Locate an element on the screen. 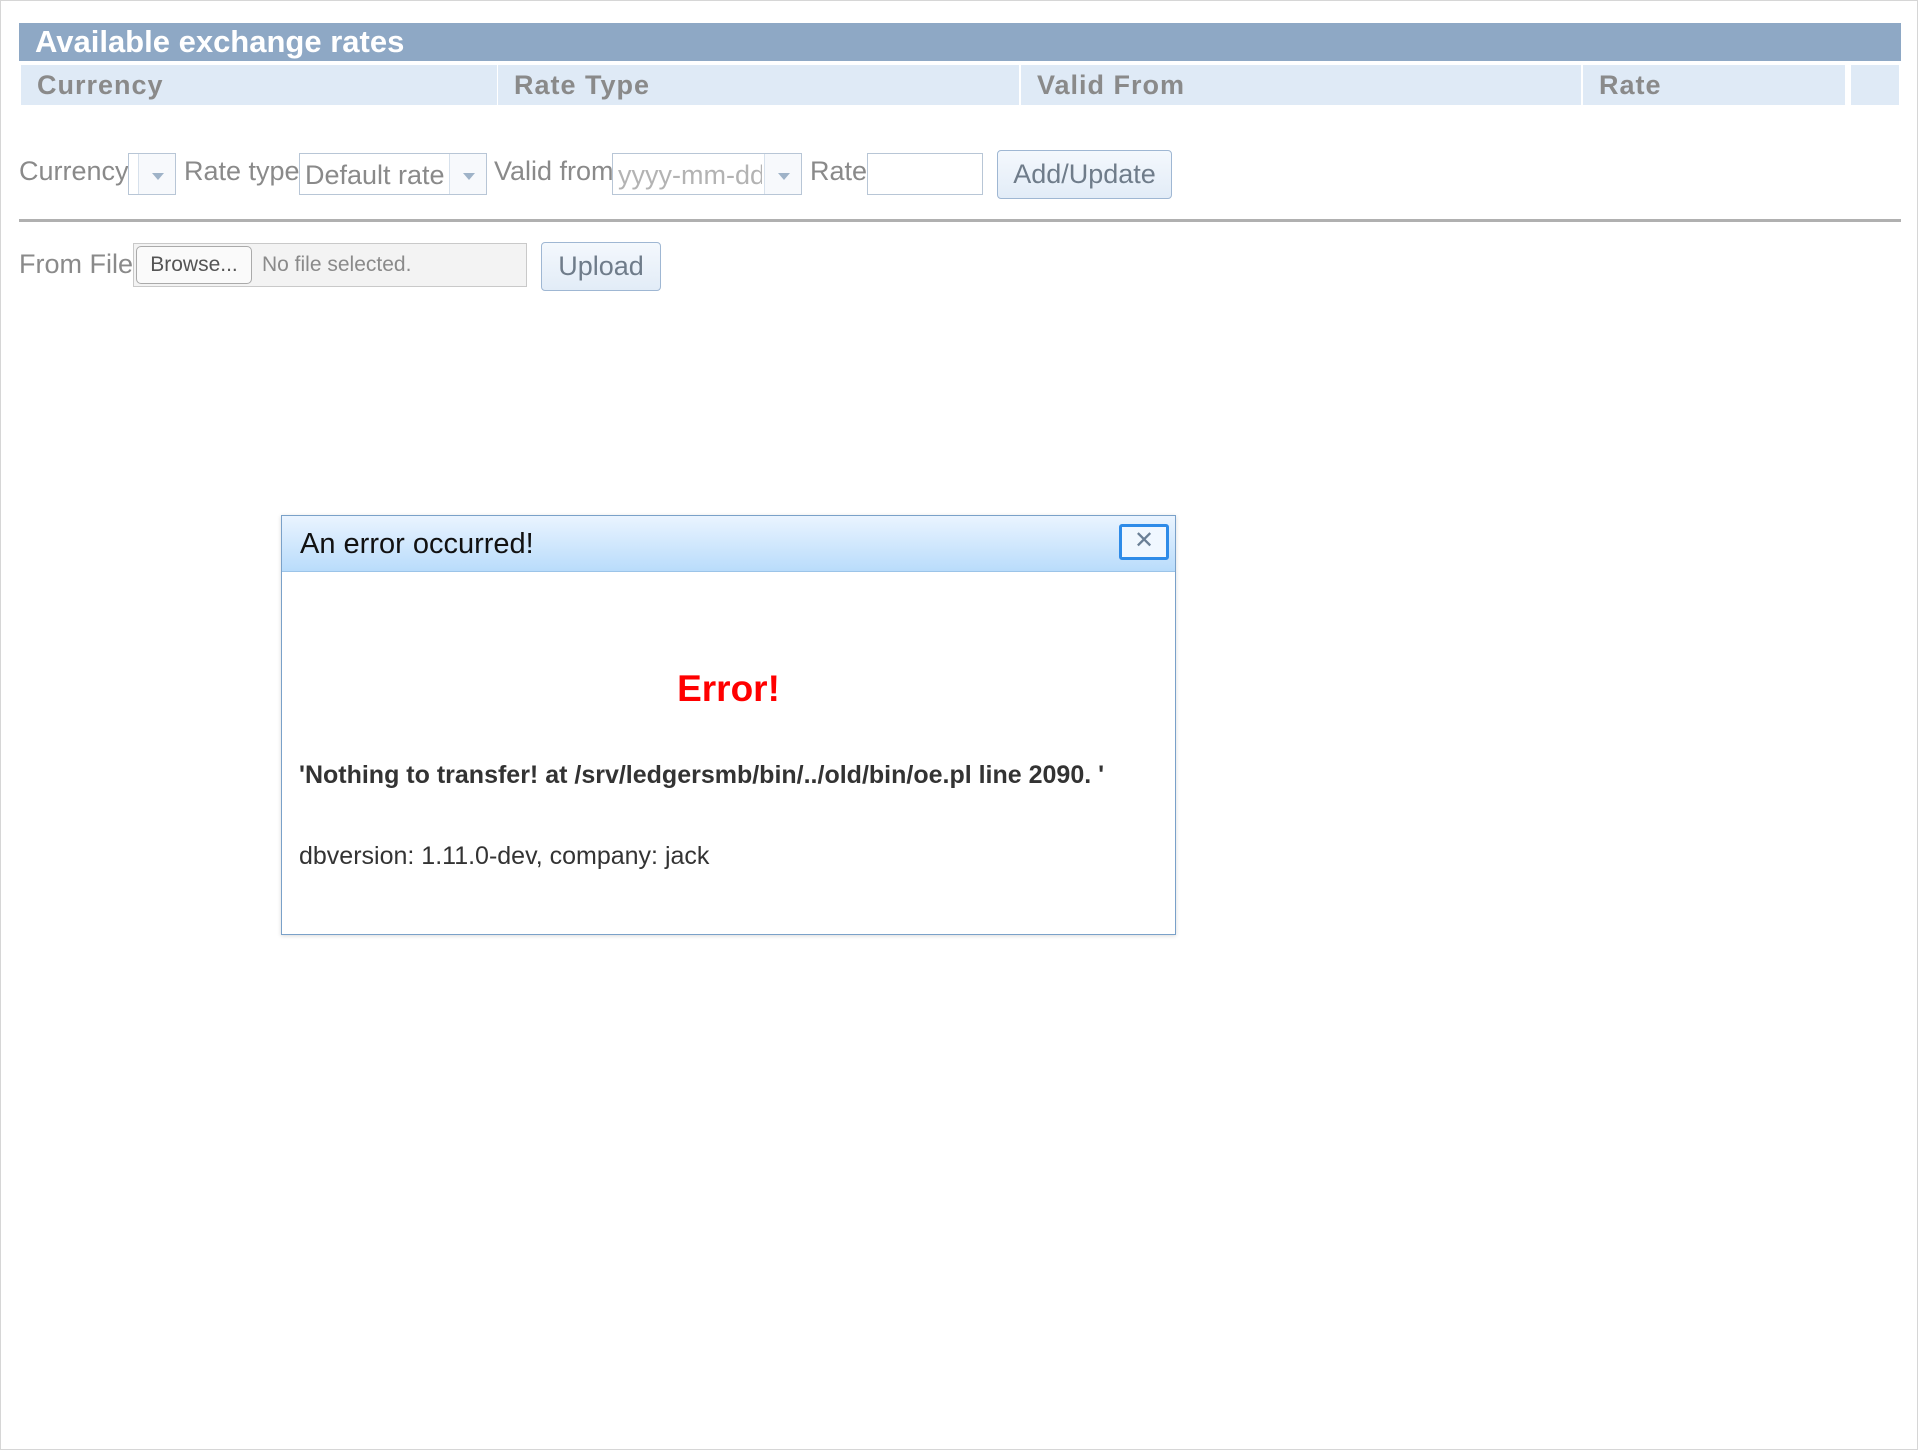  rate-input is located at coordinates (925, 174).